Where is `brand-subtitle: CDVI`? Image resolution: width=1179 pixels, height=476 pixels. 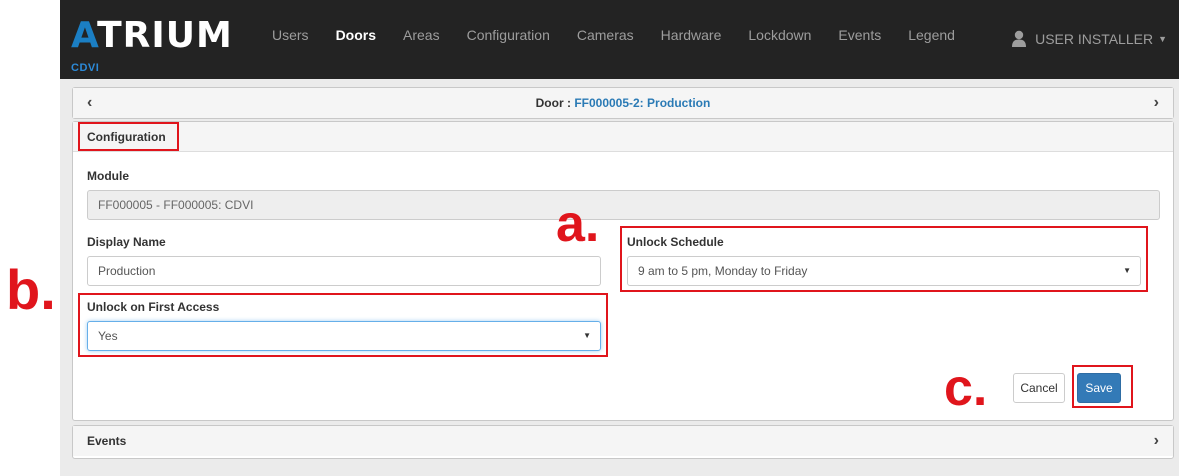
brand-subtitle: CDVI is located at coordinates (85, 68).